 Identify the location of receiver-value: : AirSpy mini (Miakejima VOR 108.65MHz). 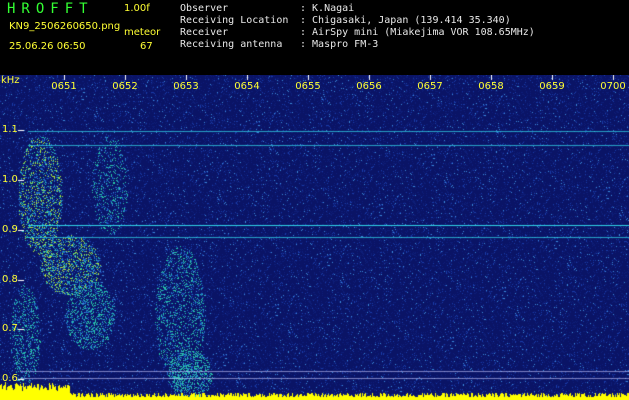
(417, 32).